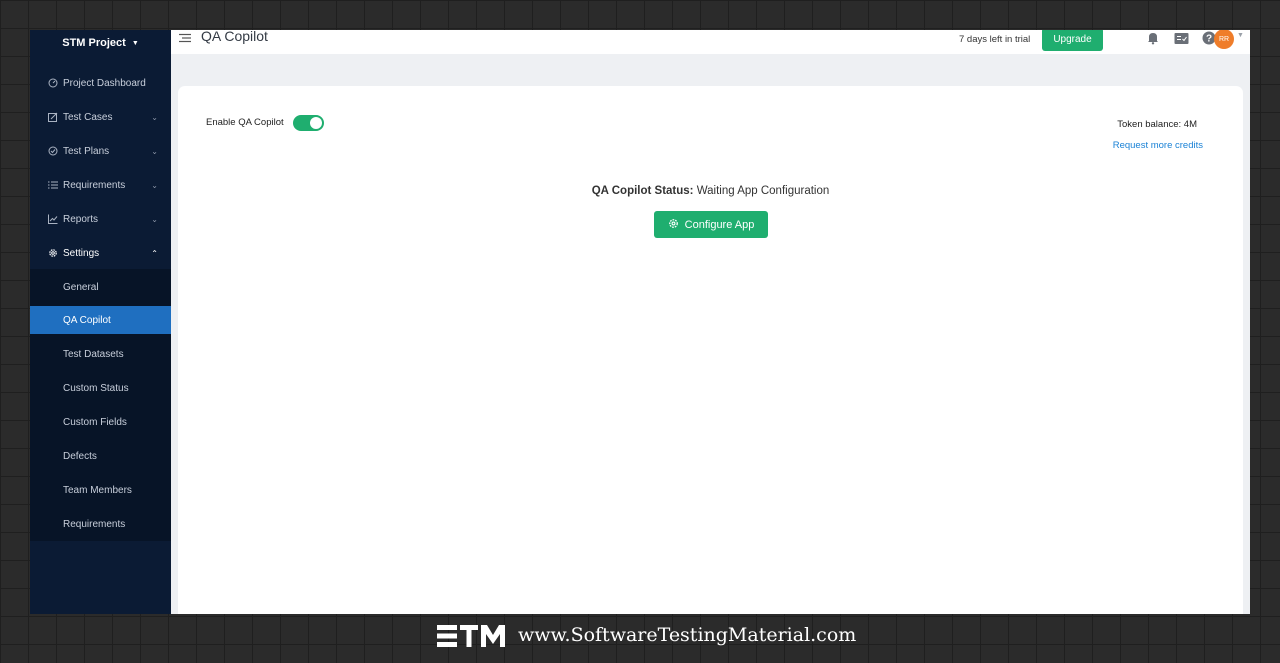  What do you see at coordinates (1240, 35) in the screenshot?
I see `avatar-chevron-down-icon: ▼` at bounding box center [1240, 35].